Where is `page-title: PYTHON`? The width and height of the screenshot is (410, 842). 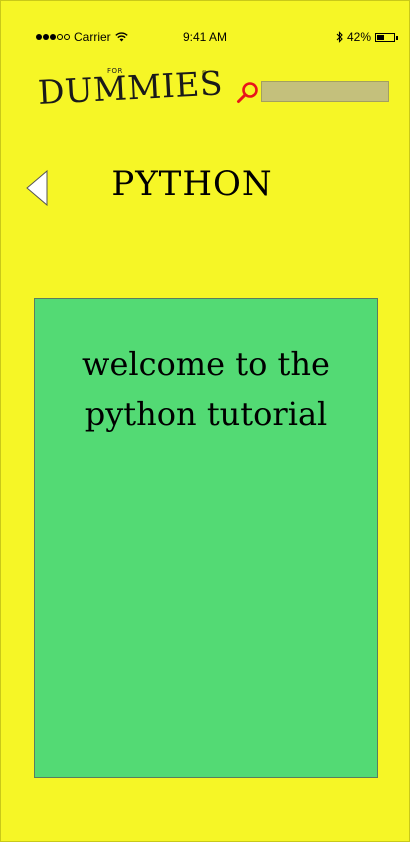 page-title: PYTHON is located at coordinates (192, 184).